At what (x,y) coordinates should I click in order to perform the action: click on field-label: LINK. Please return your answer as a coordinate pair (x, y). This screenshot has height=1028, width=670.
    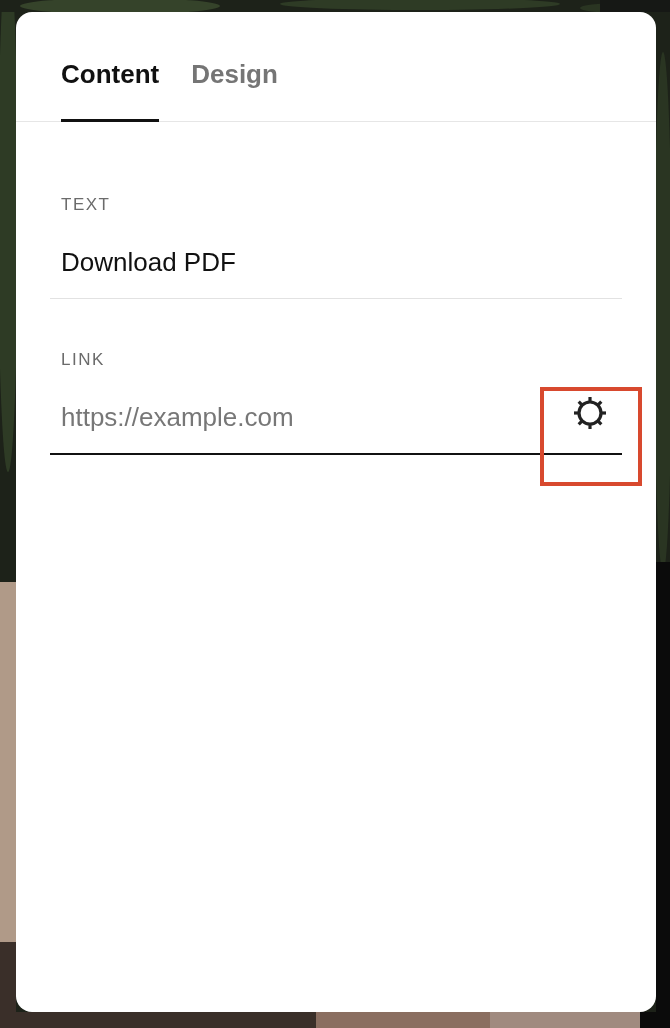
    Looking at the image, I should click on (83, 360).